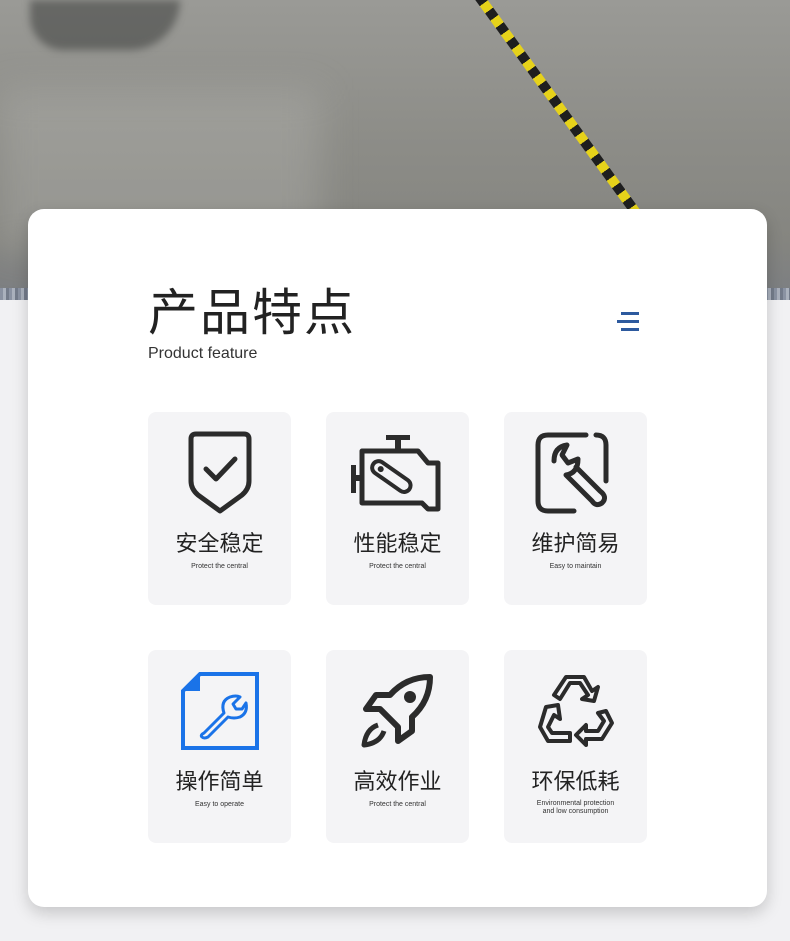  What do you see at coordinates (105, 25) in the screenshot?
I see `floor-shadow` at bounding box center [105, 25].